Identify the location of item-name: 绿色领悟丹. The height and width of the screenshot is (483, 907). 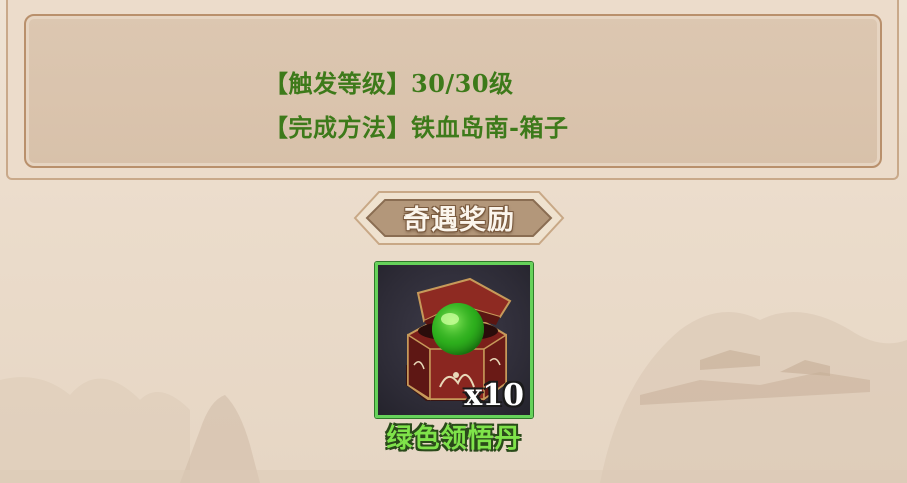
(454, 439).